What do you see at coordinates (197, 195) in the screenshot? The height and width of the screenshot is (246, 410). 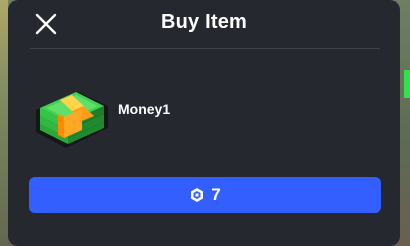 I see `robux-icon` at bounding box center [197, 195].